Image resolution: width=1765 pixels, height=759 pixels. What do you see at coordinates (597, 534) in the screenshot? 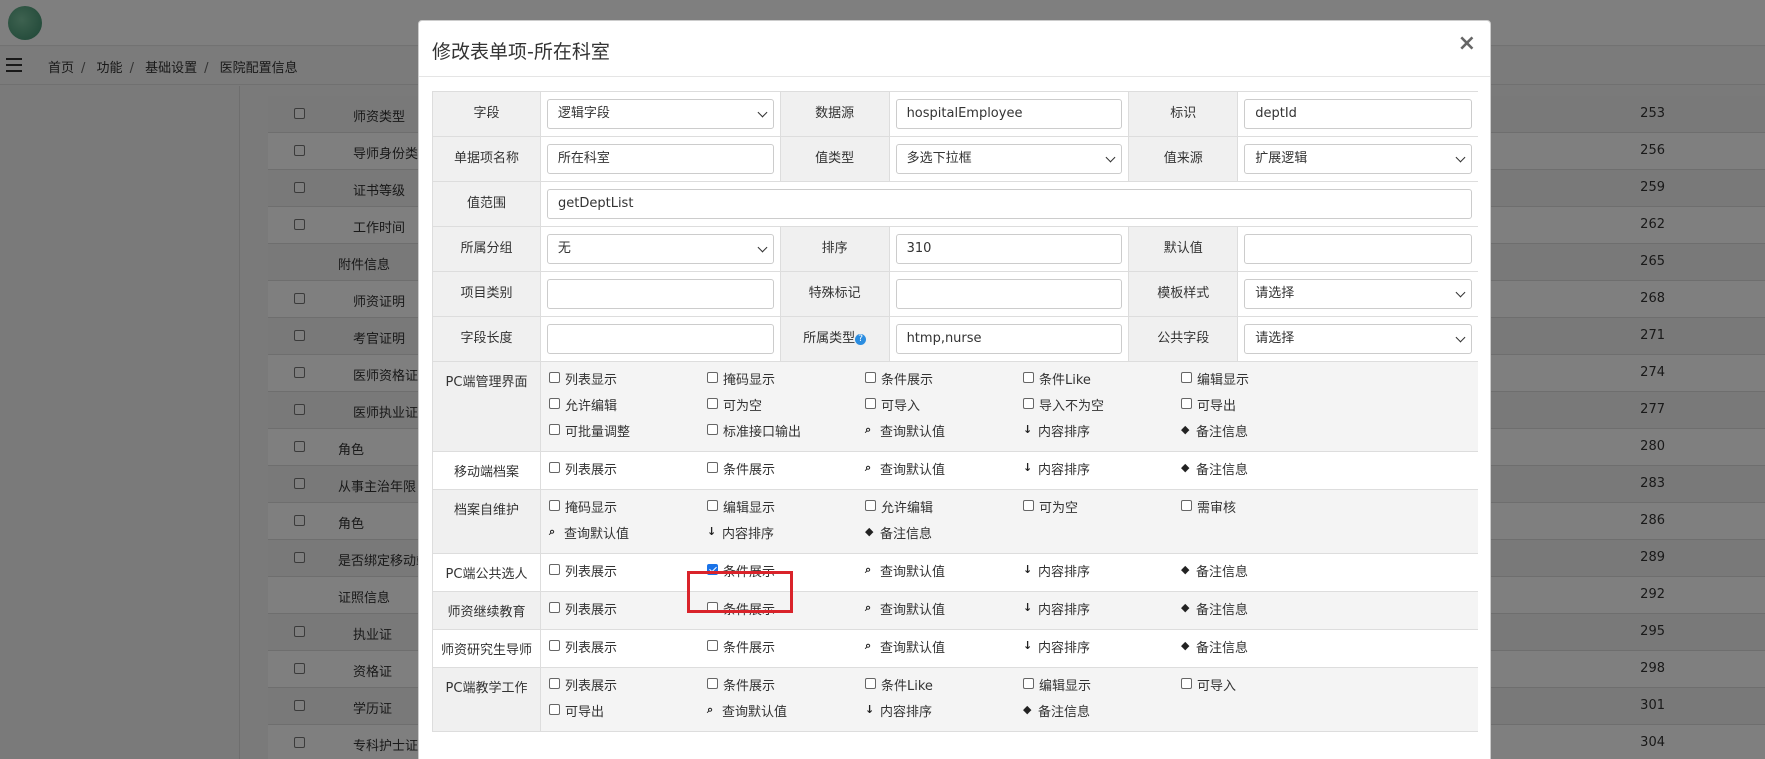
I see `option-label: 查询默认值` at bounding box center [597, 534].